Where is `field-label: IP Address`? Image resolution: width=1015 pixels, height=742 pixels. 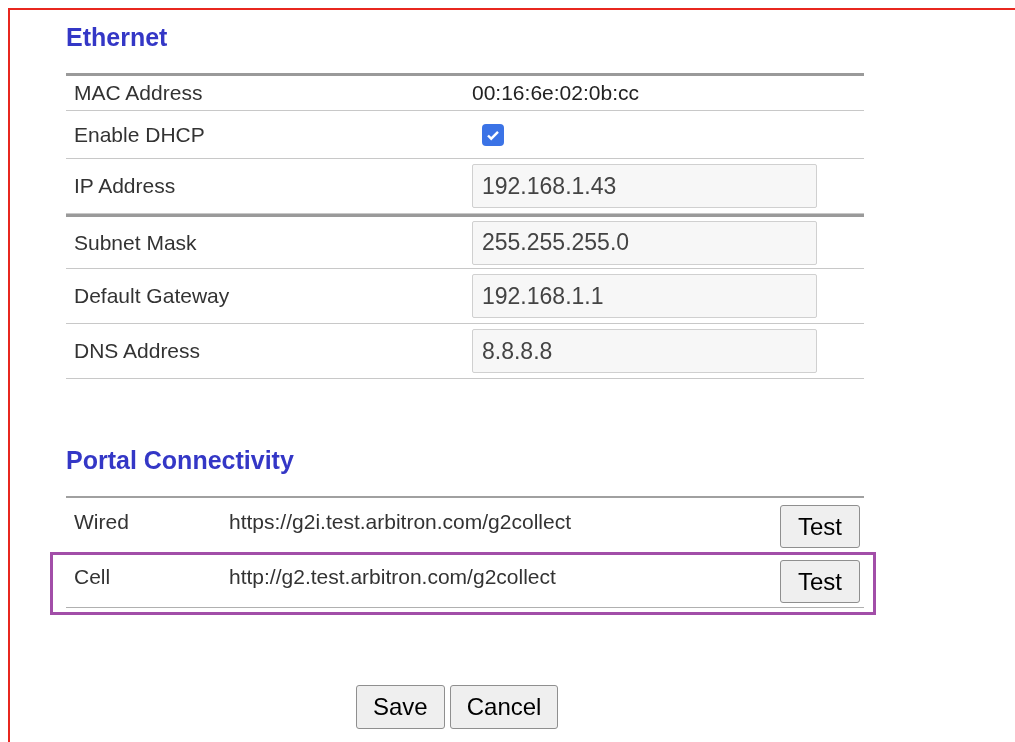 field-label: IP Address is located at coordinates (125, 186).